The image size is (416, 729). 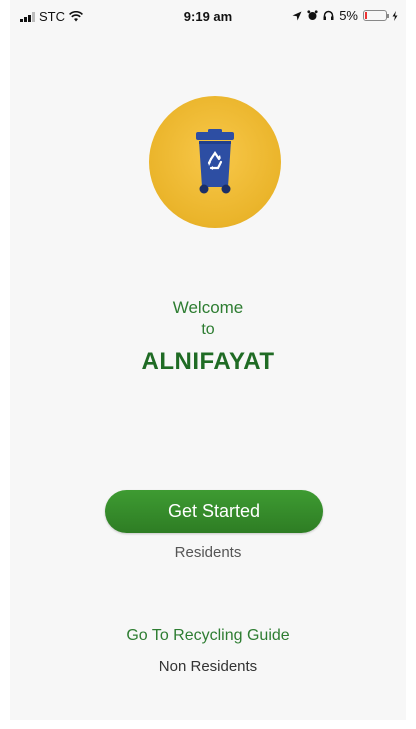 I want to click on recycling-bin-icon, so click(x=215, y=161).